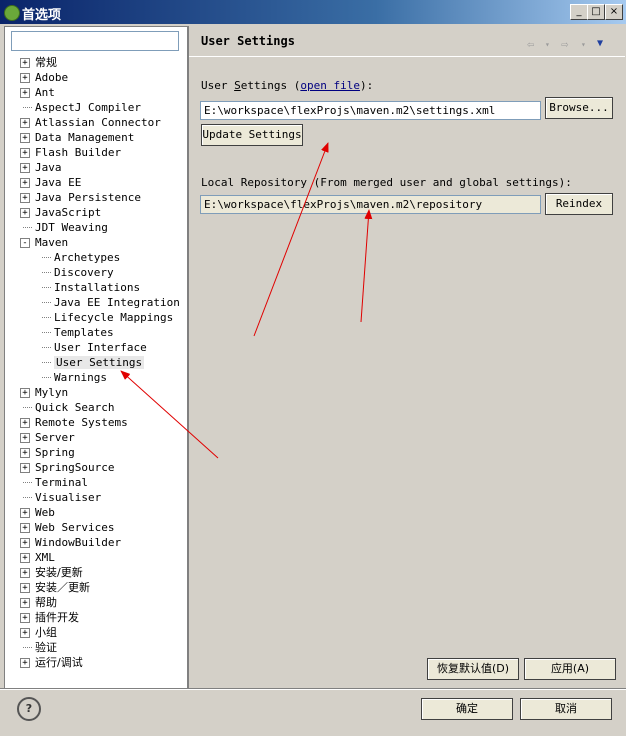 The height and width of the screenshot is (736, 626). What do you see at coordinates (467, 709) in the screenshot?
I see `ok-button: 确定` at bounding box center [467, 709].